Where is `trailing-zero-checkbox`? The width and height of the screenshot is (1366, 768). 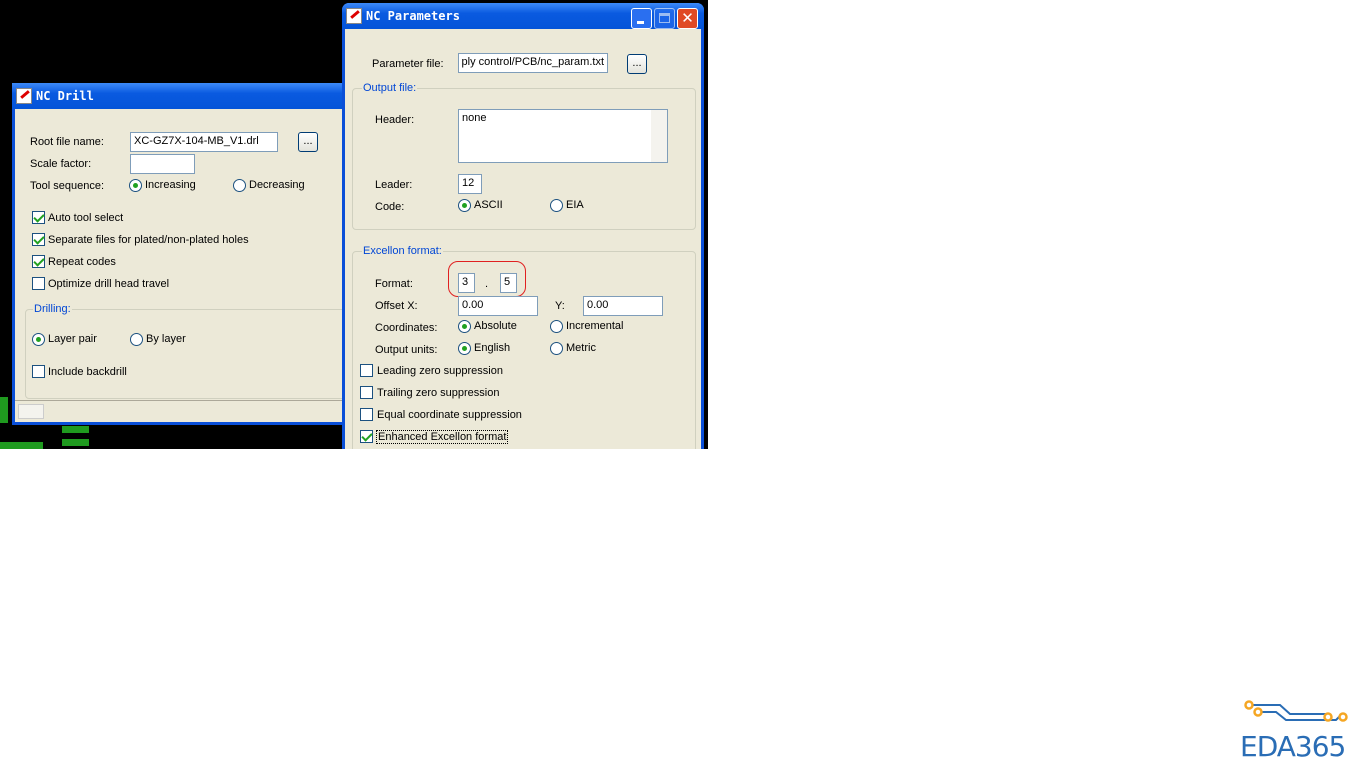 trailing-zero-checkbox is located at coordinates (366, 392).